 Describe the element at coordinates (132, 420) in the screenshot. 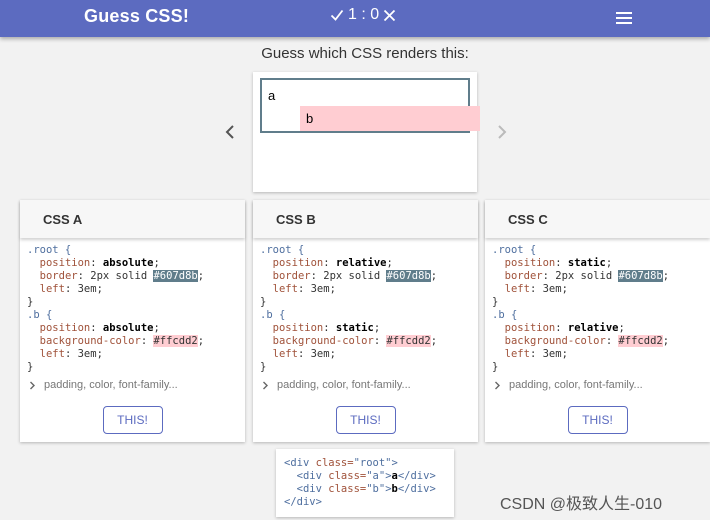

I see `this-button-a: THIS!` at that location.